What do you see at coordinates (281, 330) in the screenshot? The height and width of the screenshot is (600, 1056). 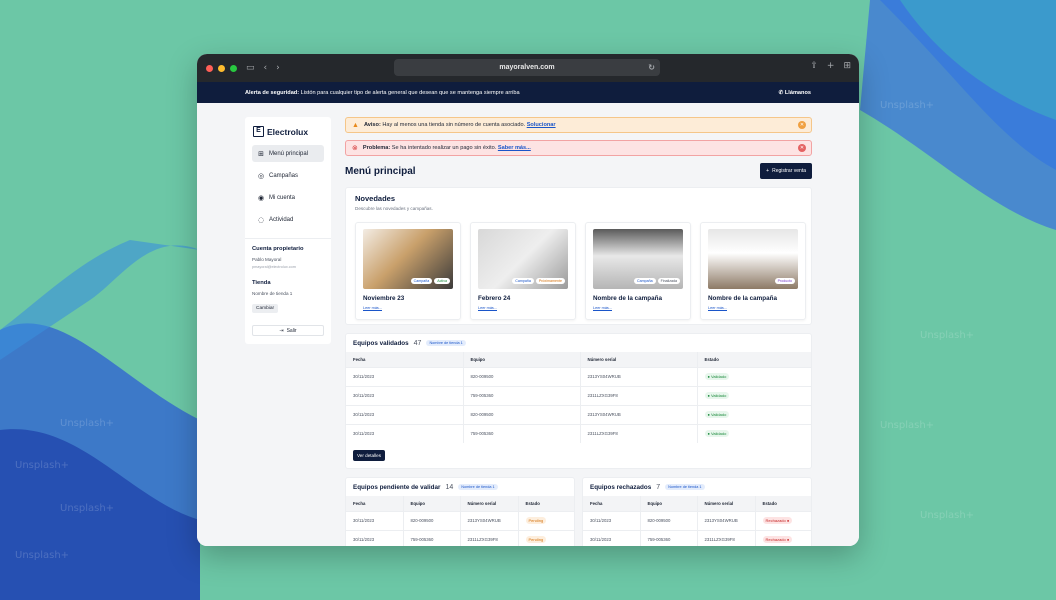 I see `logout-icon: ⇥` at bounding box center [281, 330].